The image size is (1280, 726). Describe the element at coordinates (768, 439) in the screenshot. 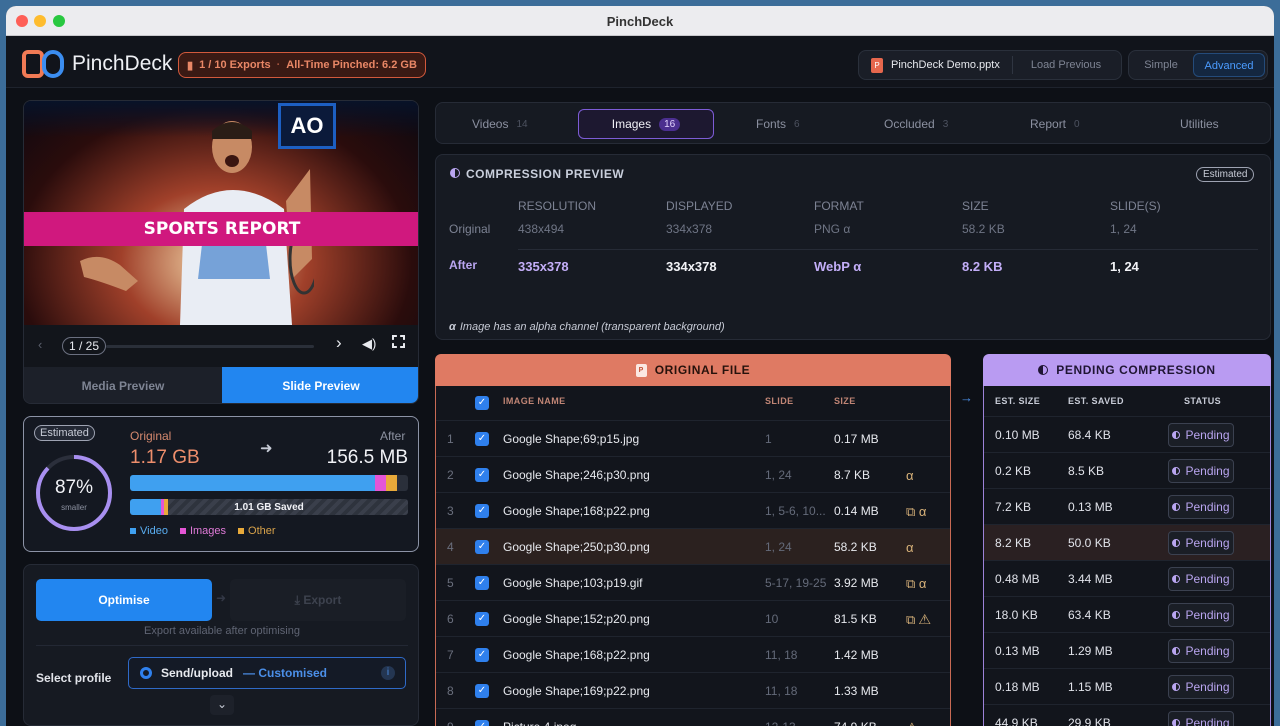

I see `image-slides: 1` at that location.